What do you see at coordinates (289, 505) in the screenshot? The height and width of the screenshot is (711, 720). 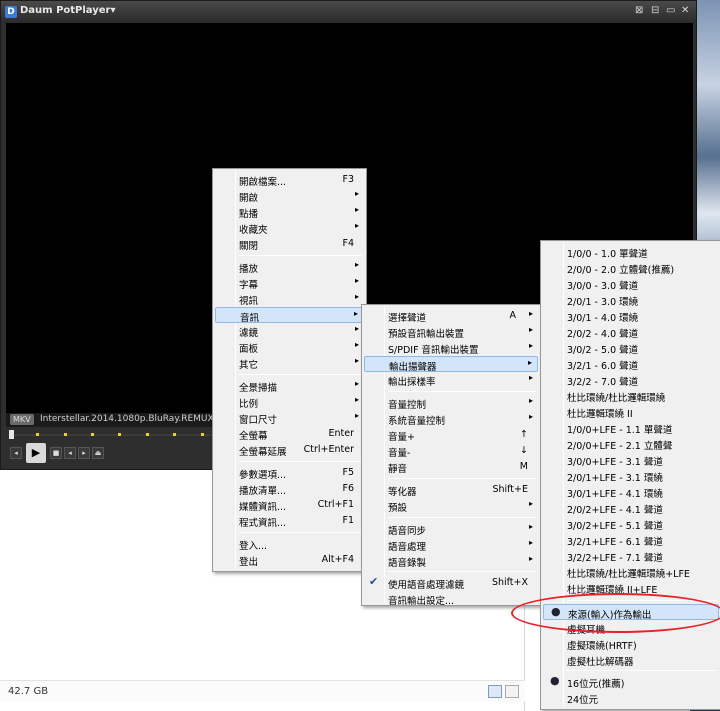 I see `menu-item: 媒體資訊... Ctrl+F1` at bounding box center [289, 505].